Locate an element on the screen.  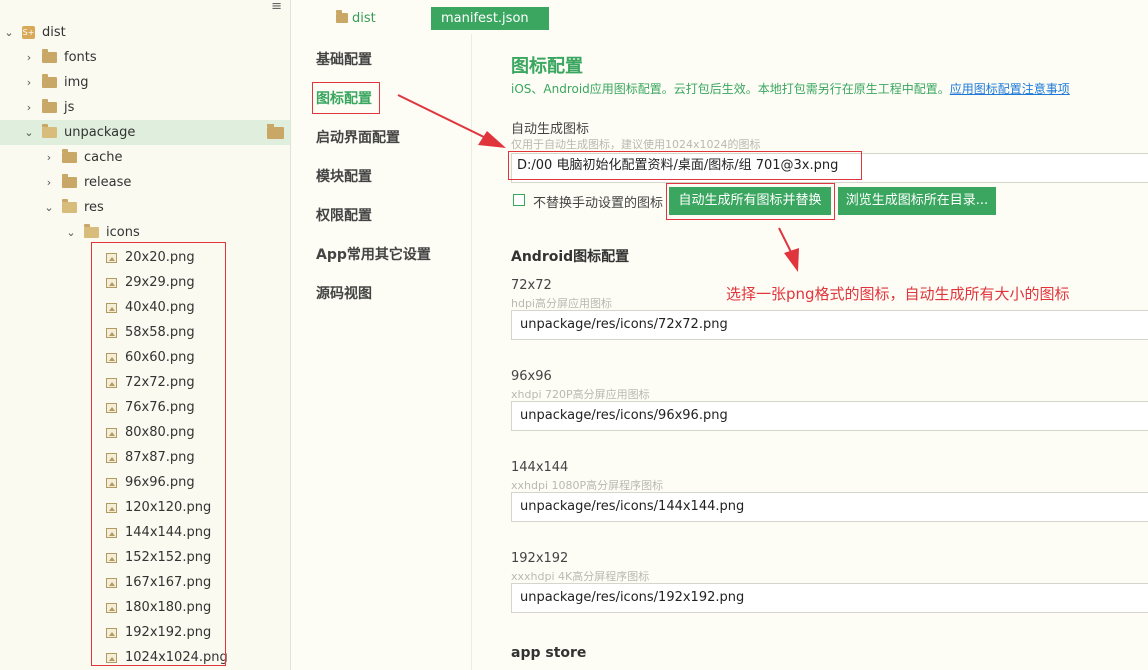
nav-app-other-settings: App常用其它设置 is located at coordinates (373, 255).